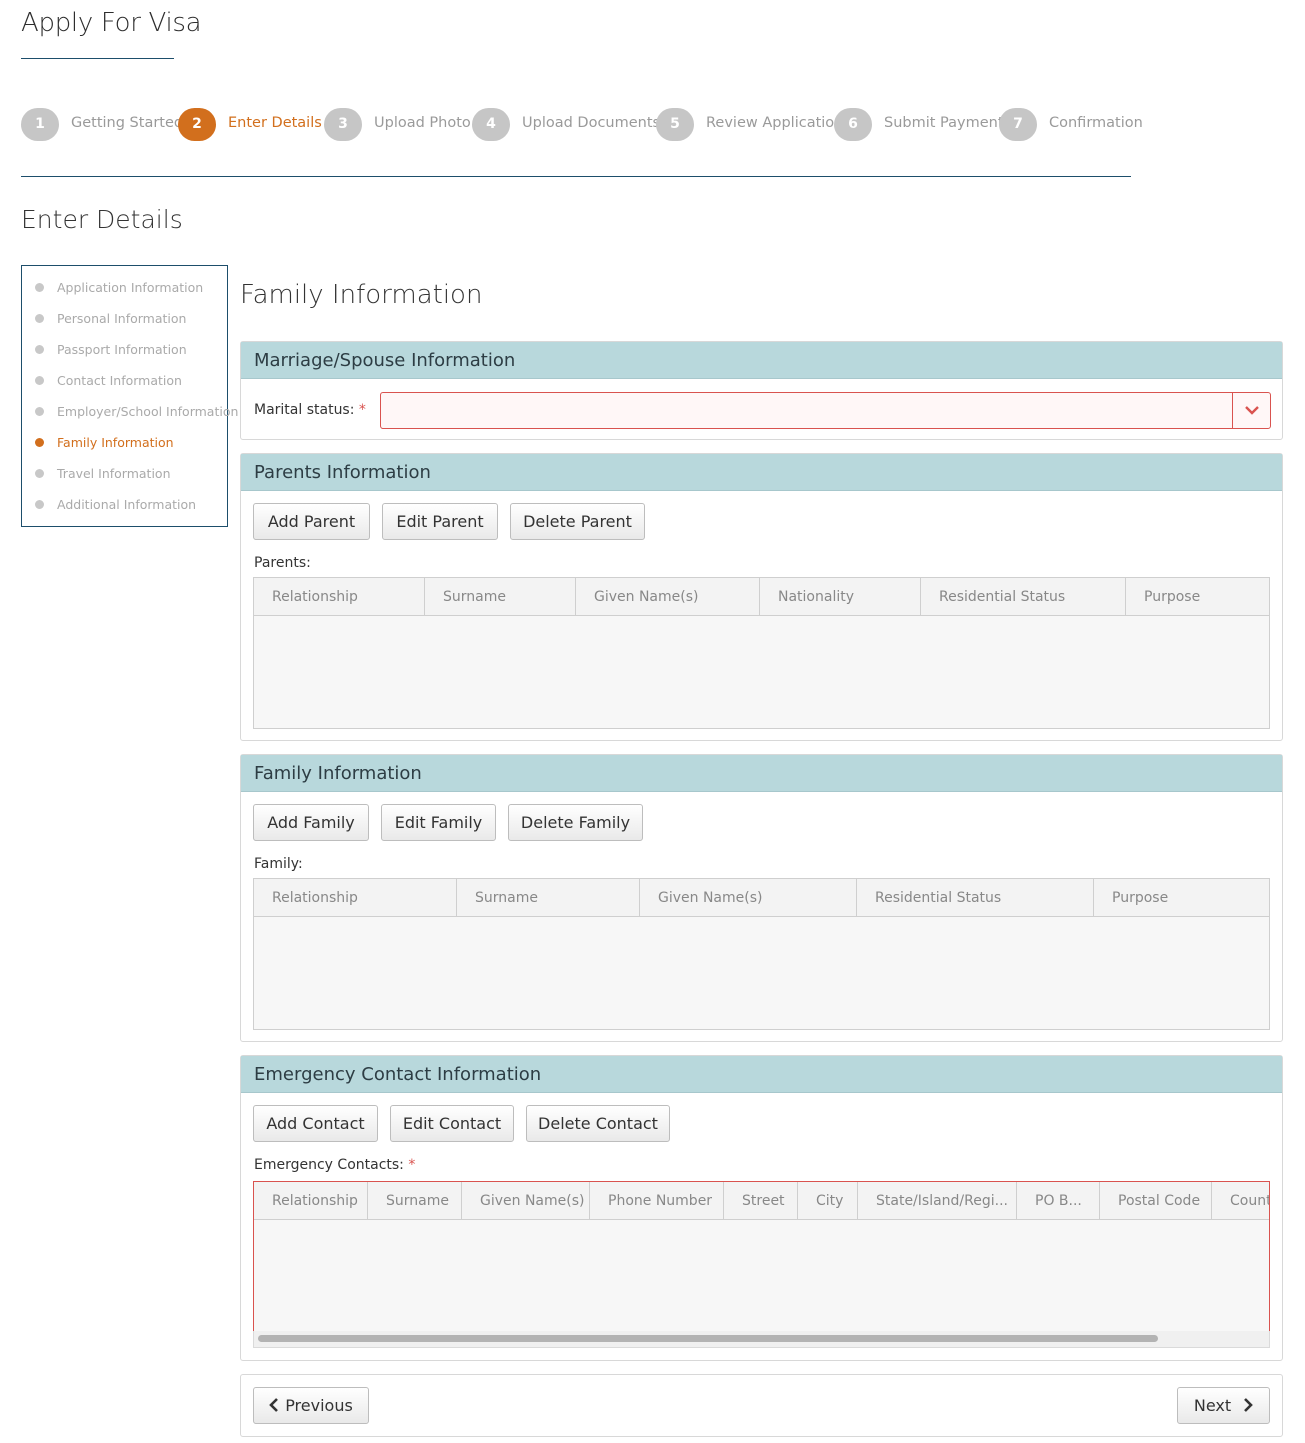 The width and height of the screenshot is (1305, 1443). What do you see at coordinates (130, 415) in the screenshot?
I see `sidebar-item-employer-school-information: Employer/School Information` at bounding box center [130, 415].